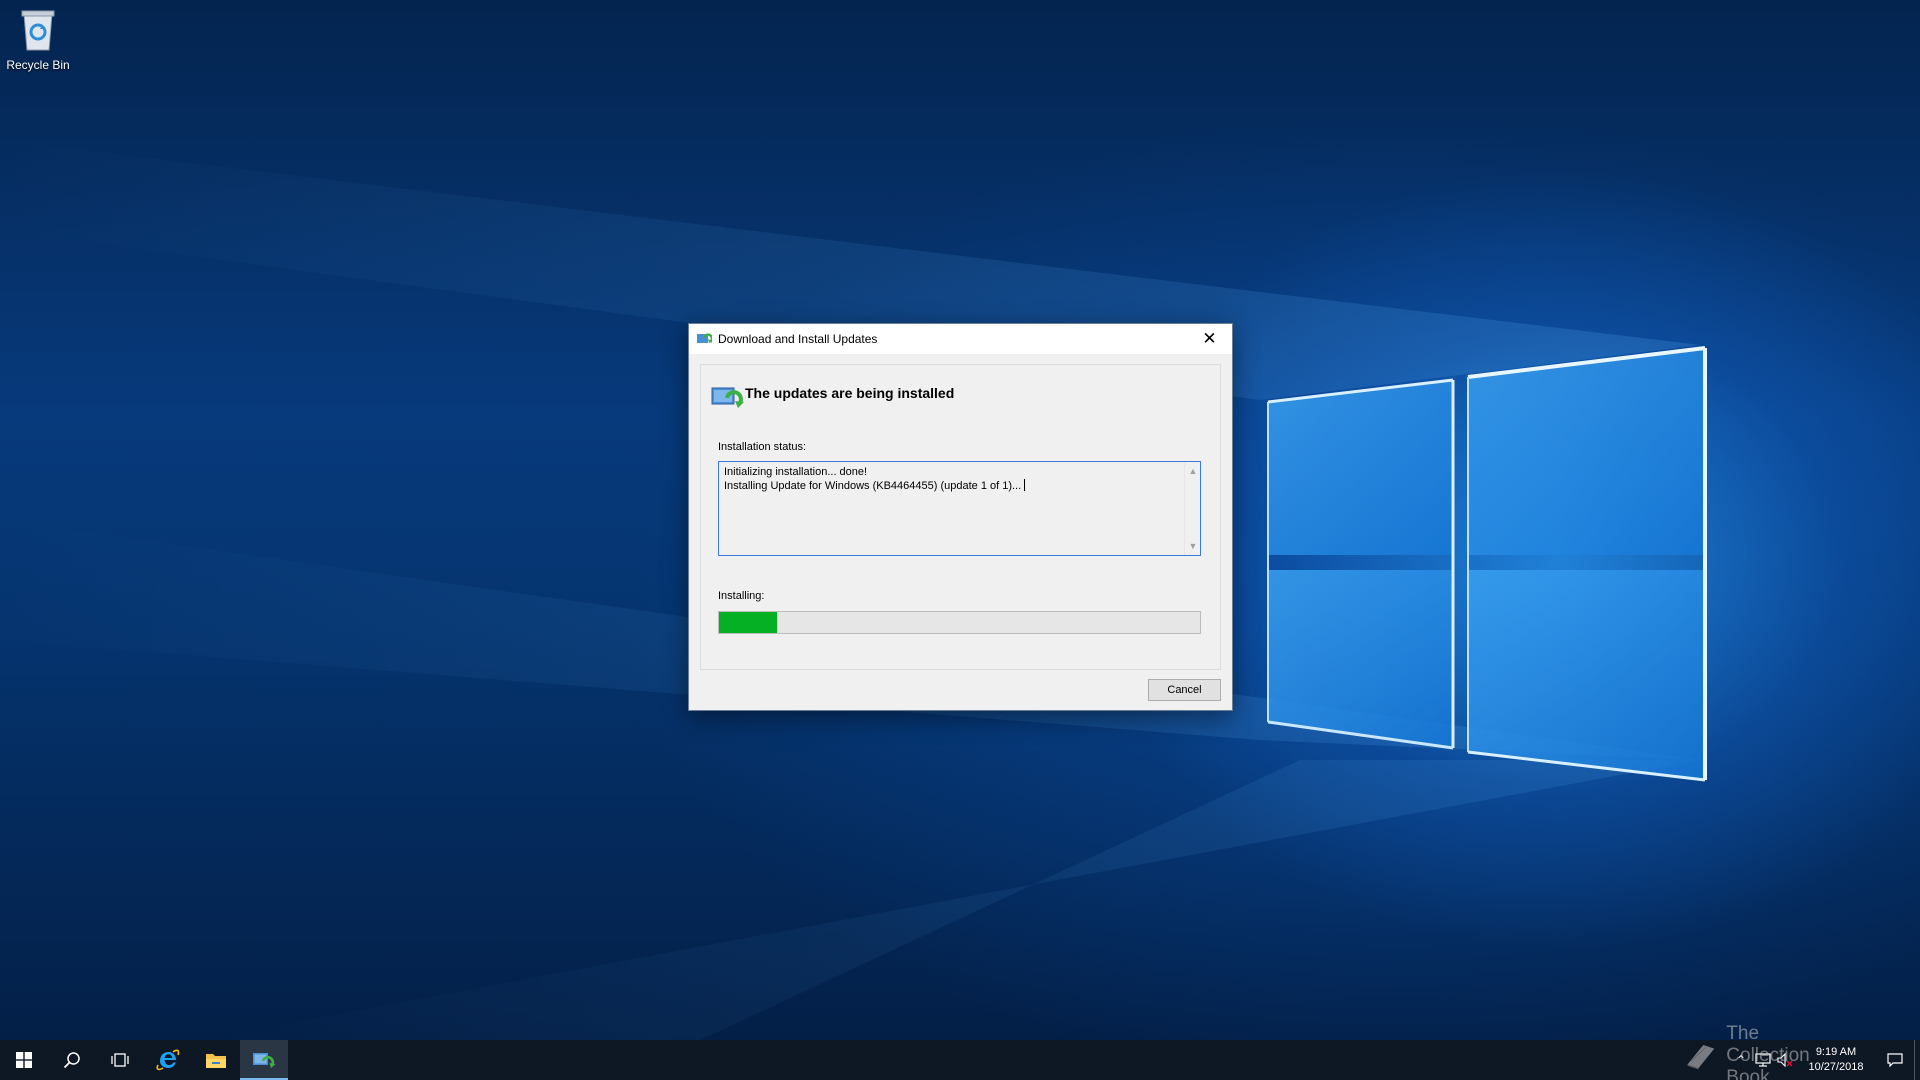 Image resolution: width=1920 pixels, height=1080 pixels. Describe the element at coordinates (960, 1051) in the screenshot. I see `taskbar: The Collection Book ⌃ 9:19 AM 10/27/2018` at that location.